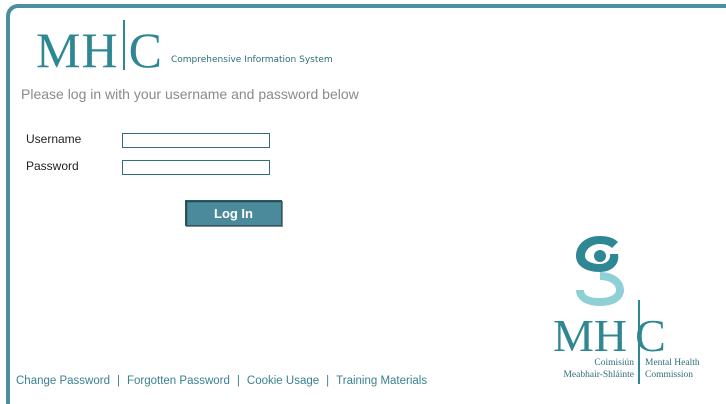 The width and height of the screenshot is (726, 404). What do you see at coordinates (650, 335) in the screenshot?
I see `brand-text-c: C` at bounding box center [650, 335].